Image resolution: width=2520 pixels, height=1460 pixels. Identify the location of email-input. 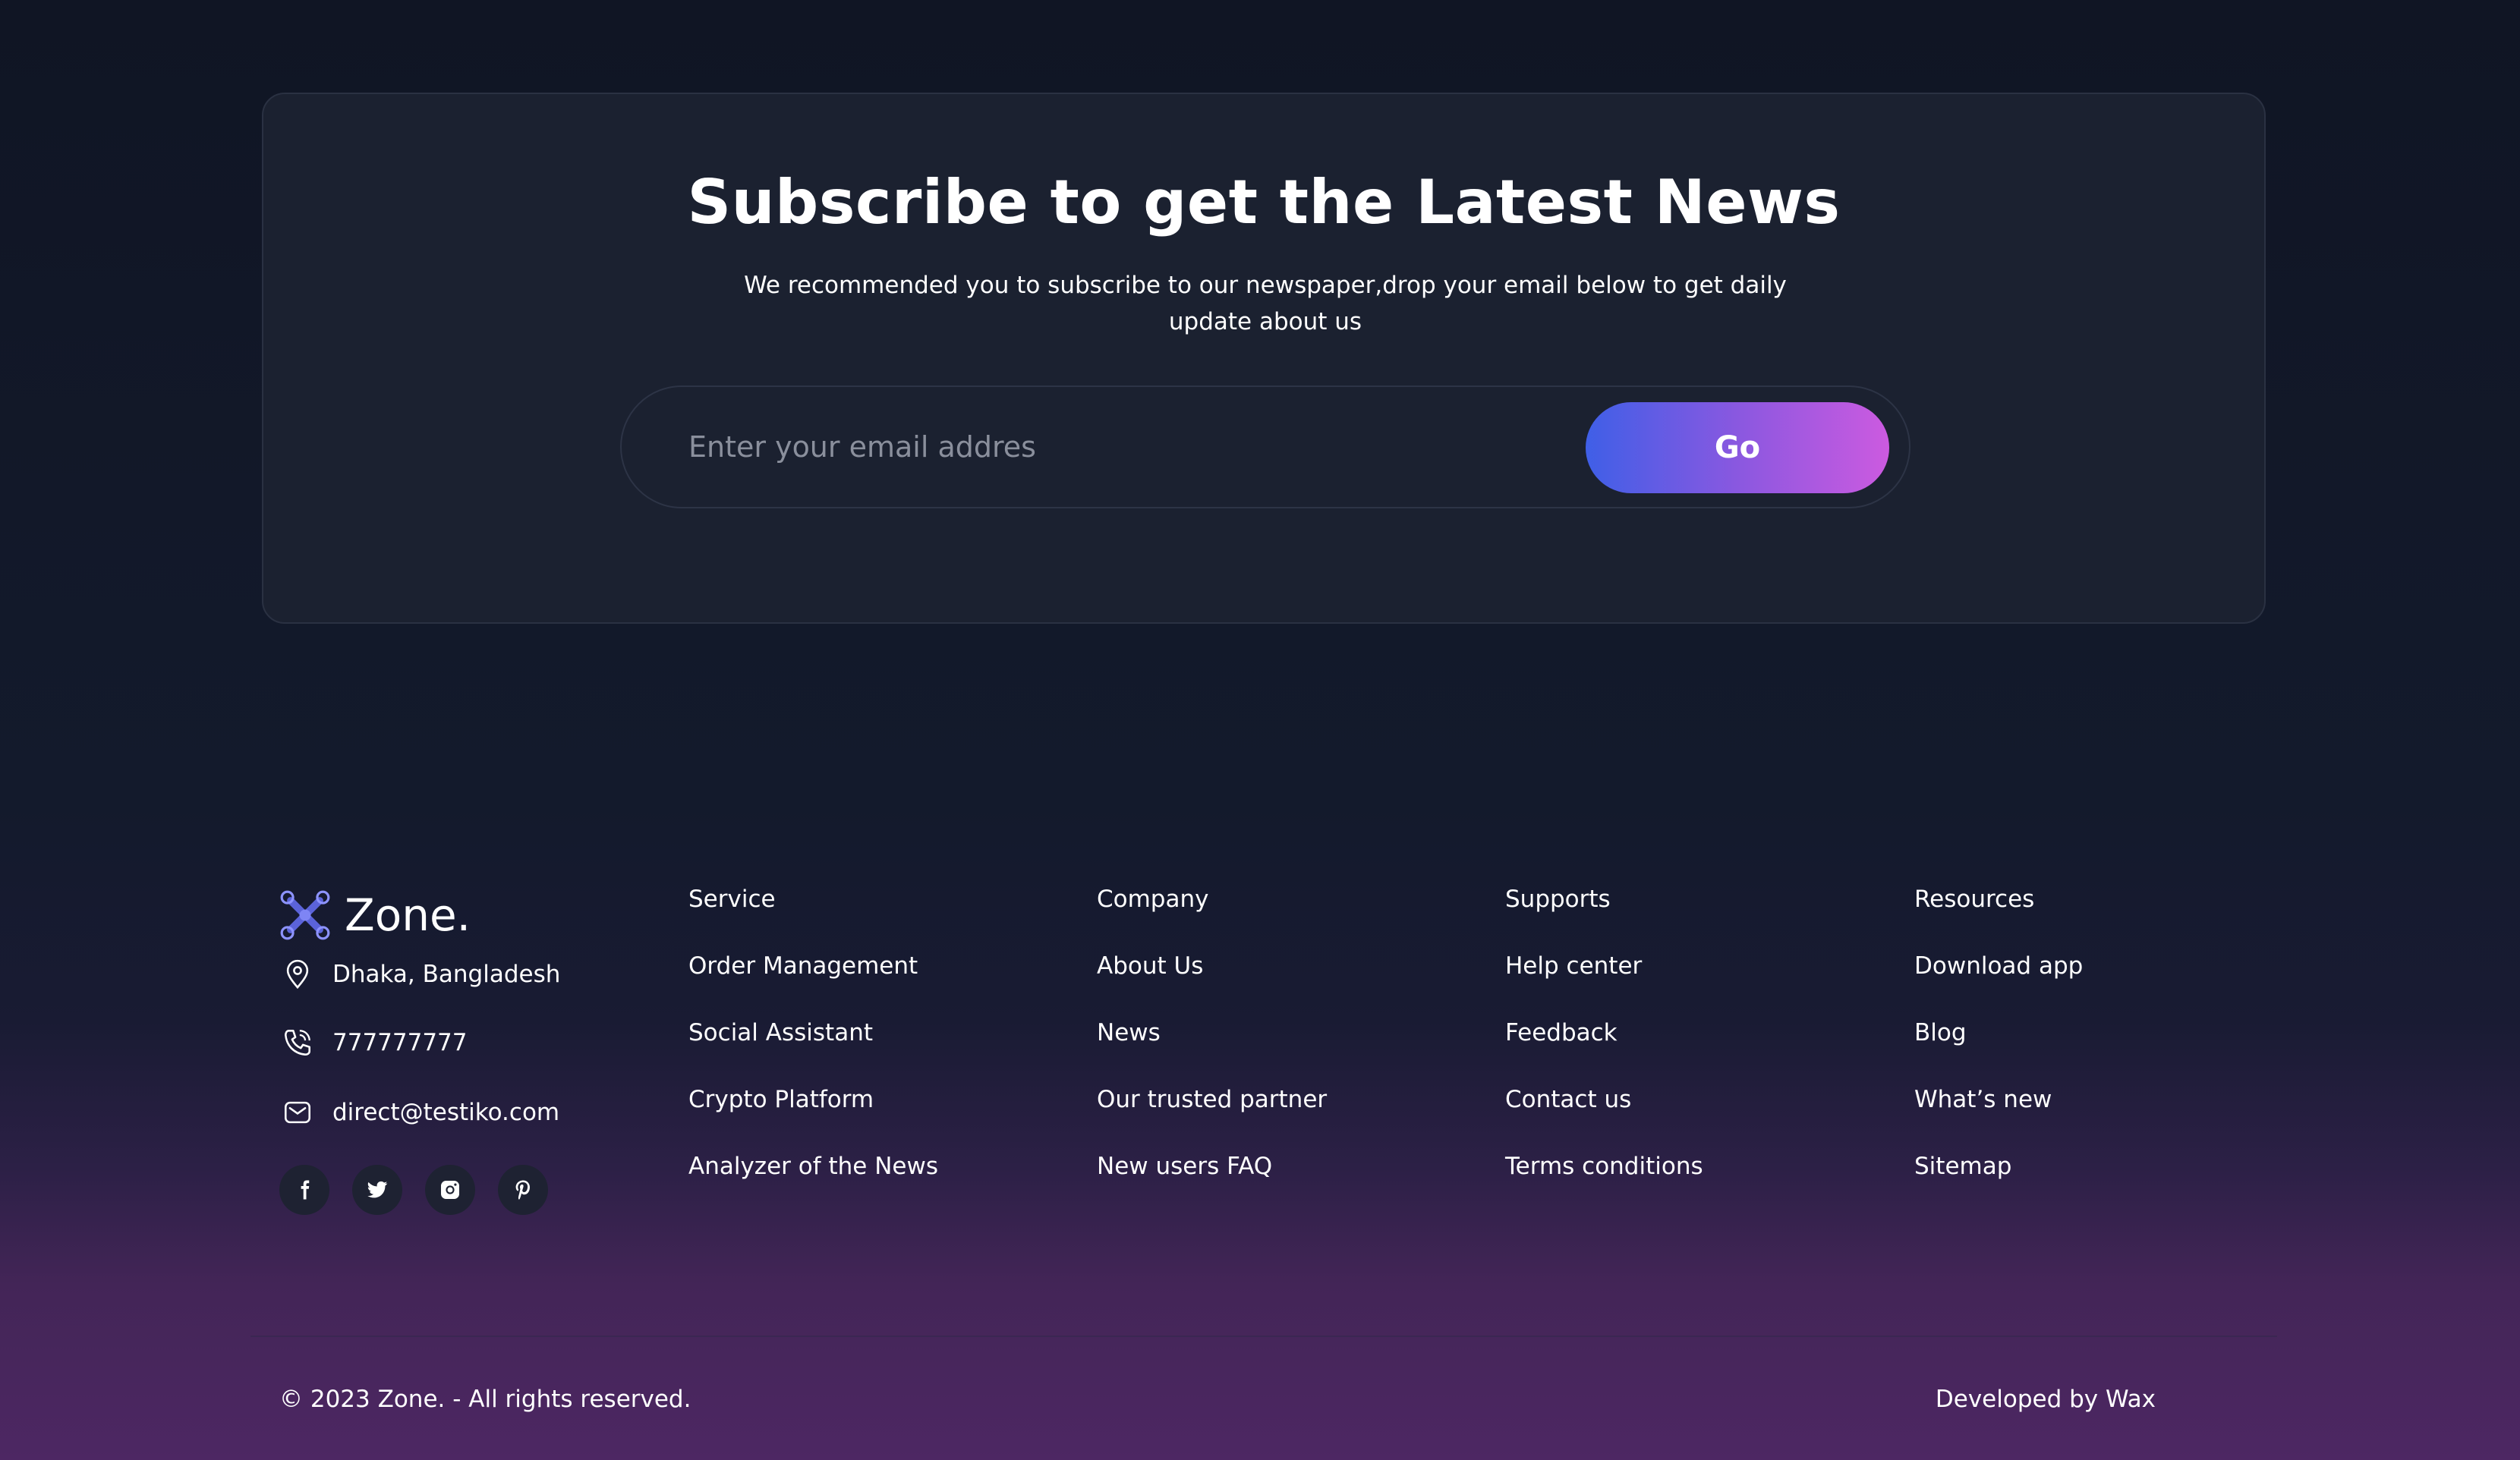
(1078, 447).